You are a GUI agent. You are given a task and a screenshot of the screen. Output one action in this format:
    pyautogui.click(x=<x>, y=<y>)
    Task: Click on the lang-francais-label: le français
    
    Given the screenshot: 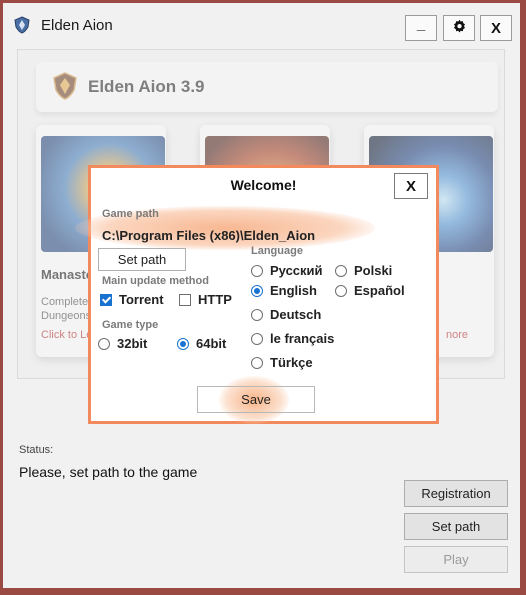 What is the action you would take?
    pyautogui.click(x=302, y=338)
    